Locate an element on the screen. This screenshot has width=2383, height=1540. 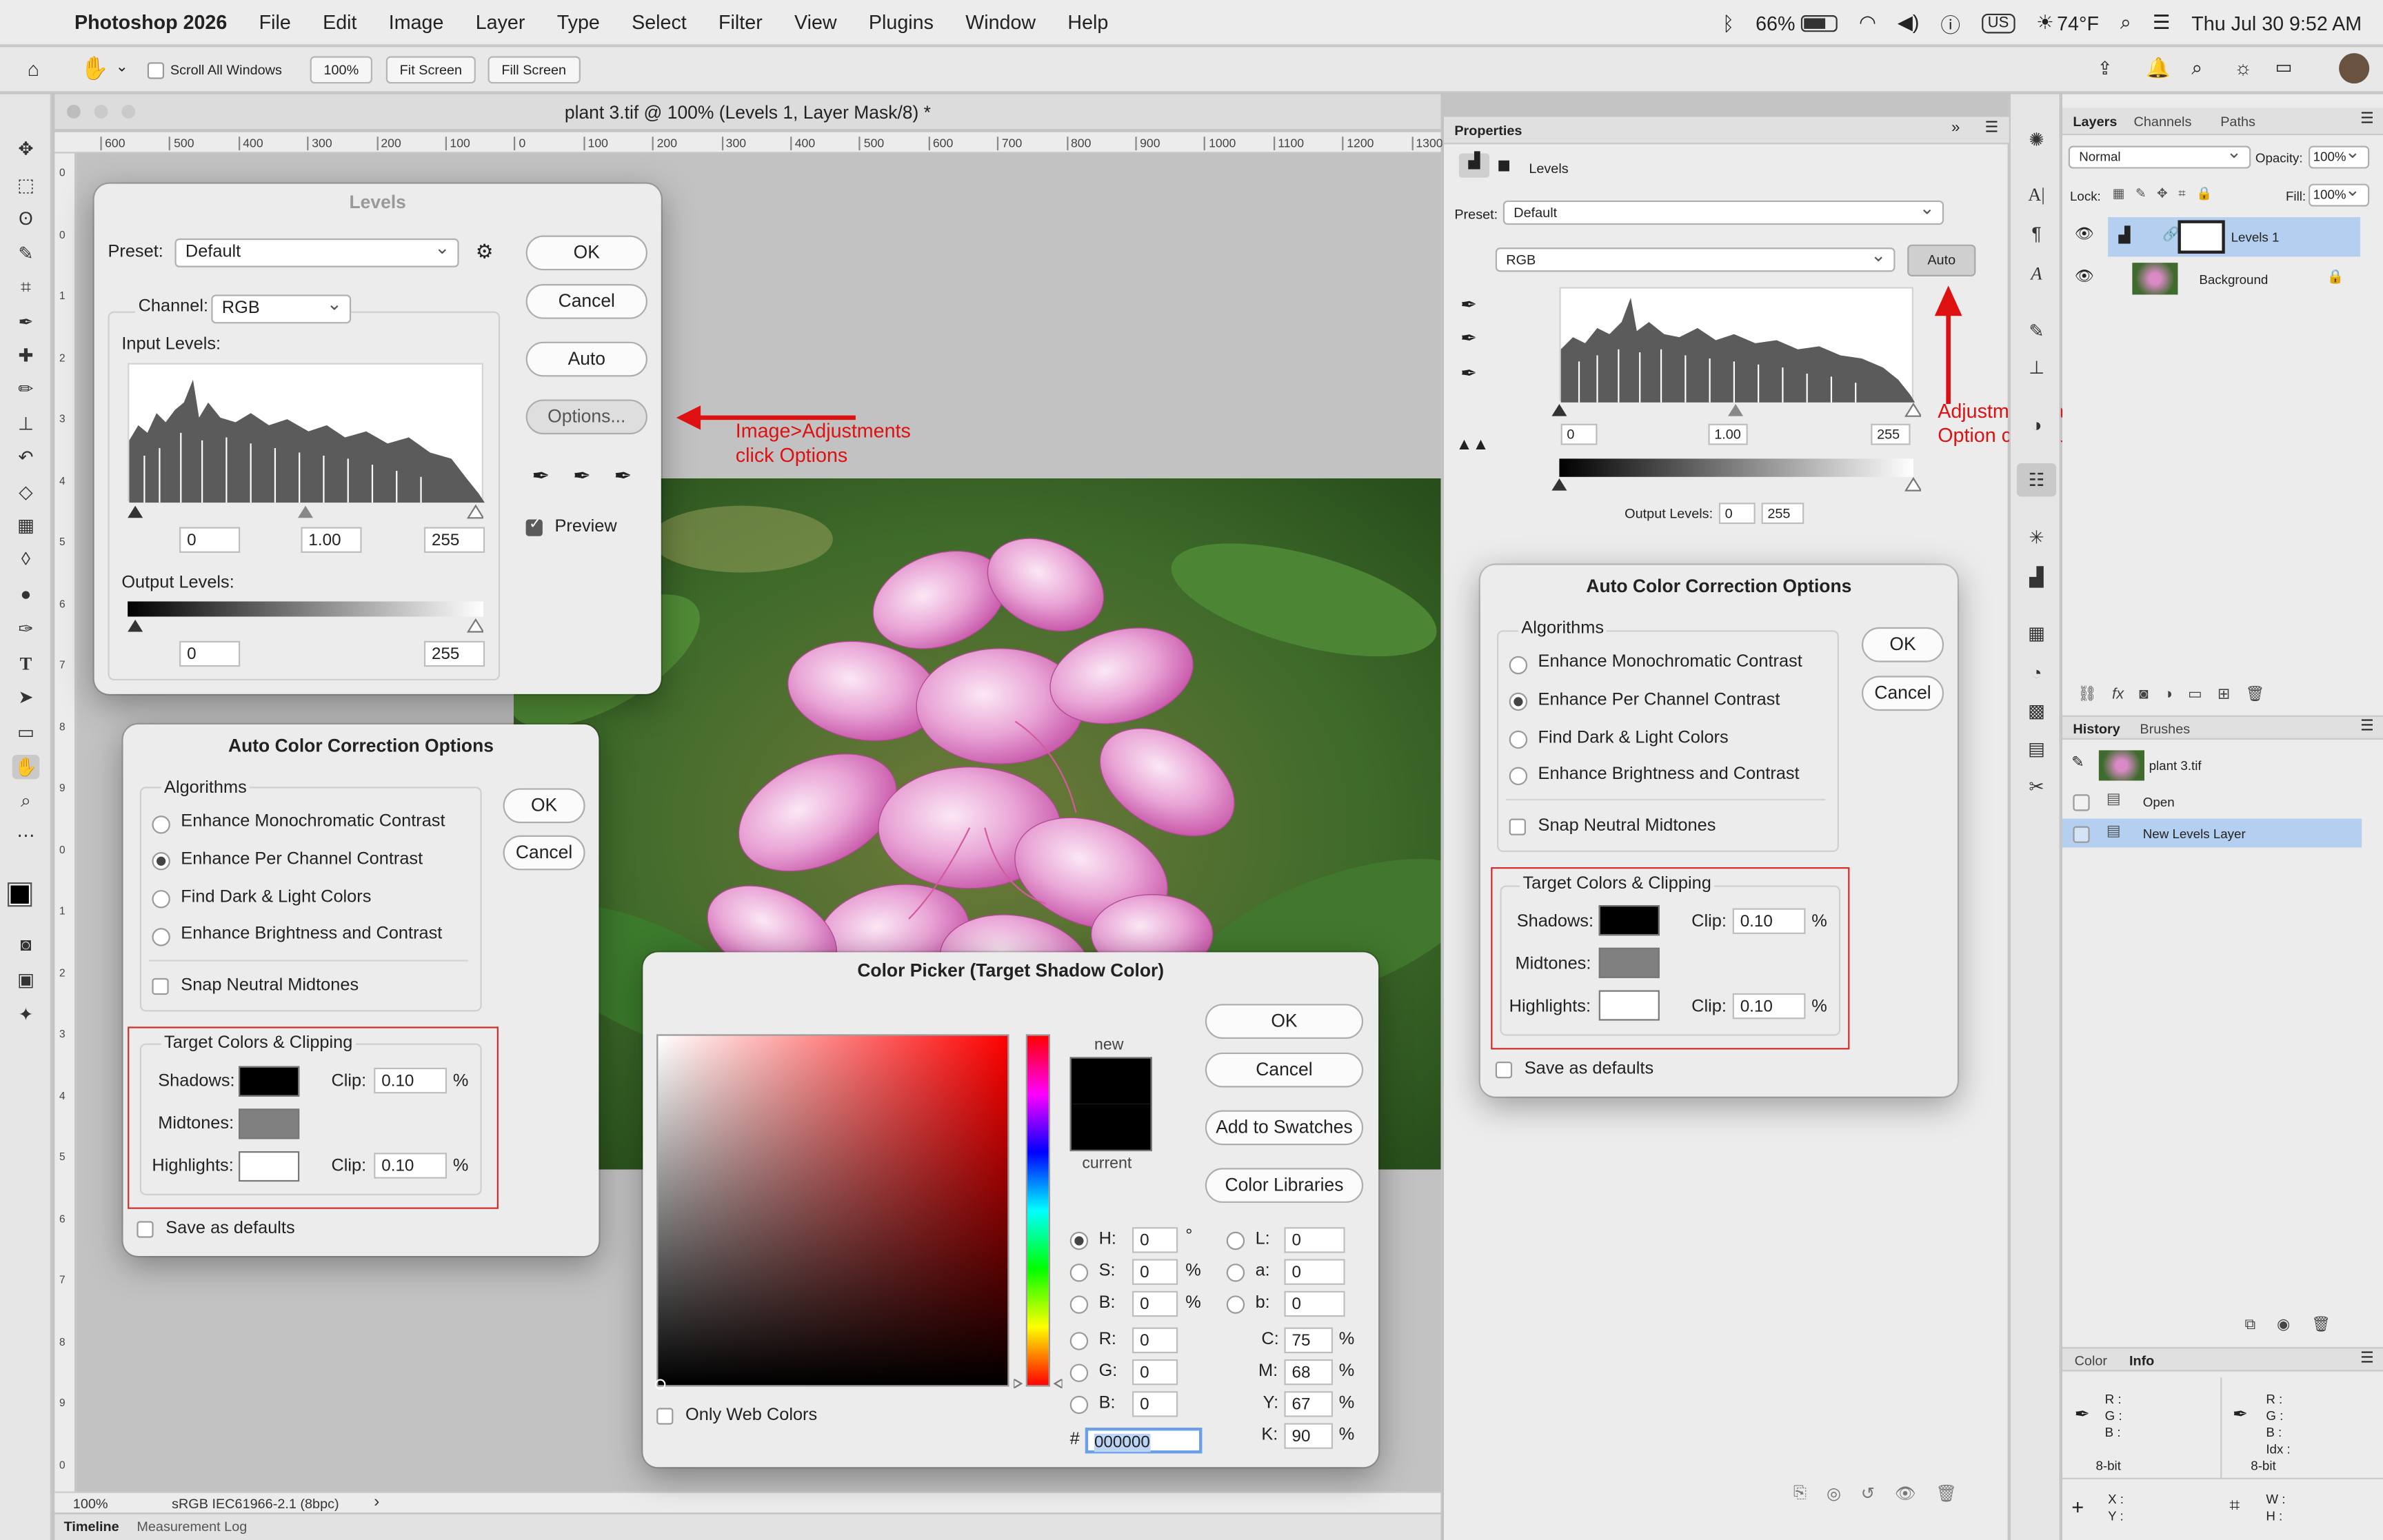
r-field: 0 is located at coordinates (1155, 1341).